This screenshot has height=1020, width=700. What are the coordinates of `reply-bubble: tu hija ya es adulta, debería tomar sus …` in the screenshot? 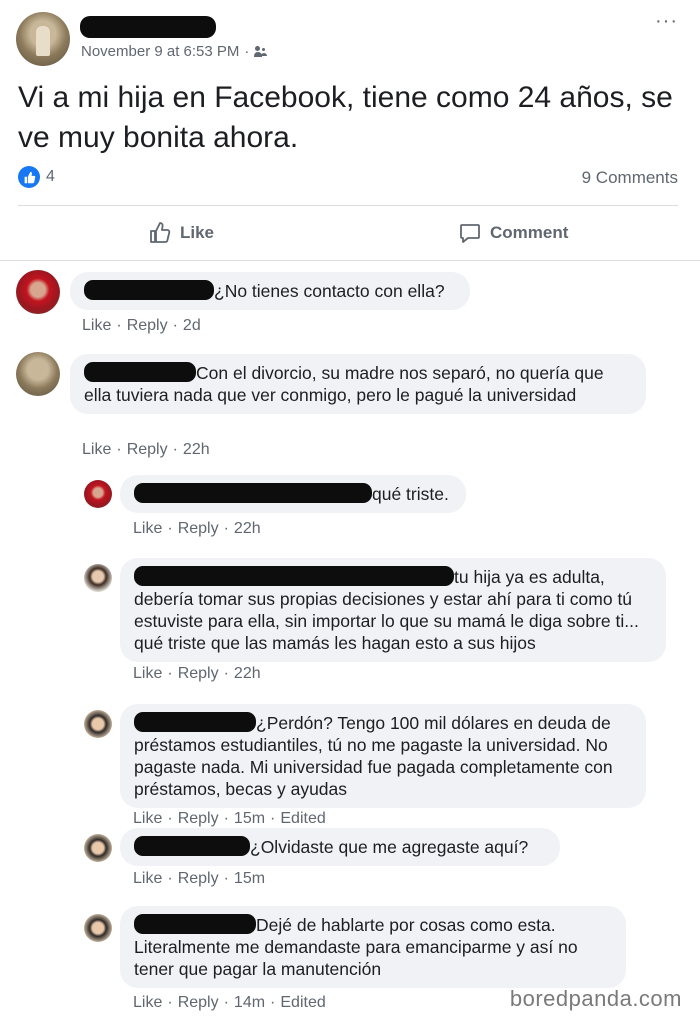 It's located at (393, 610).